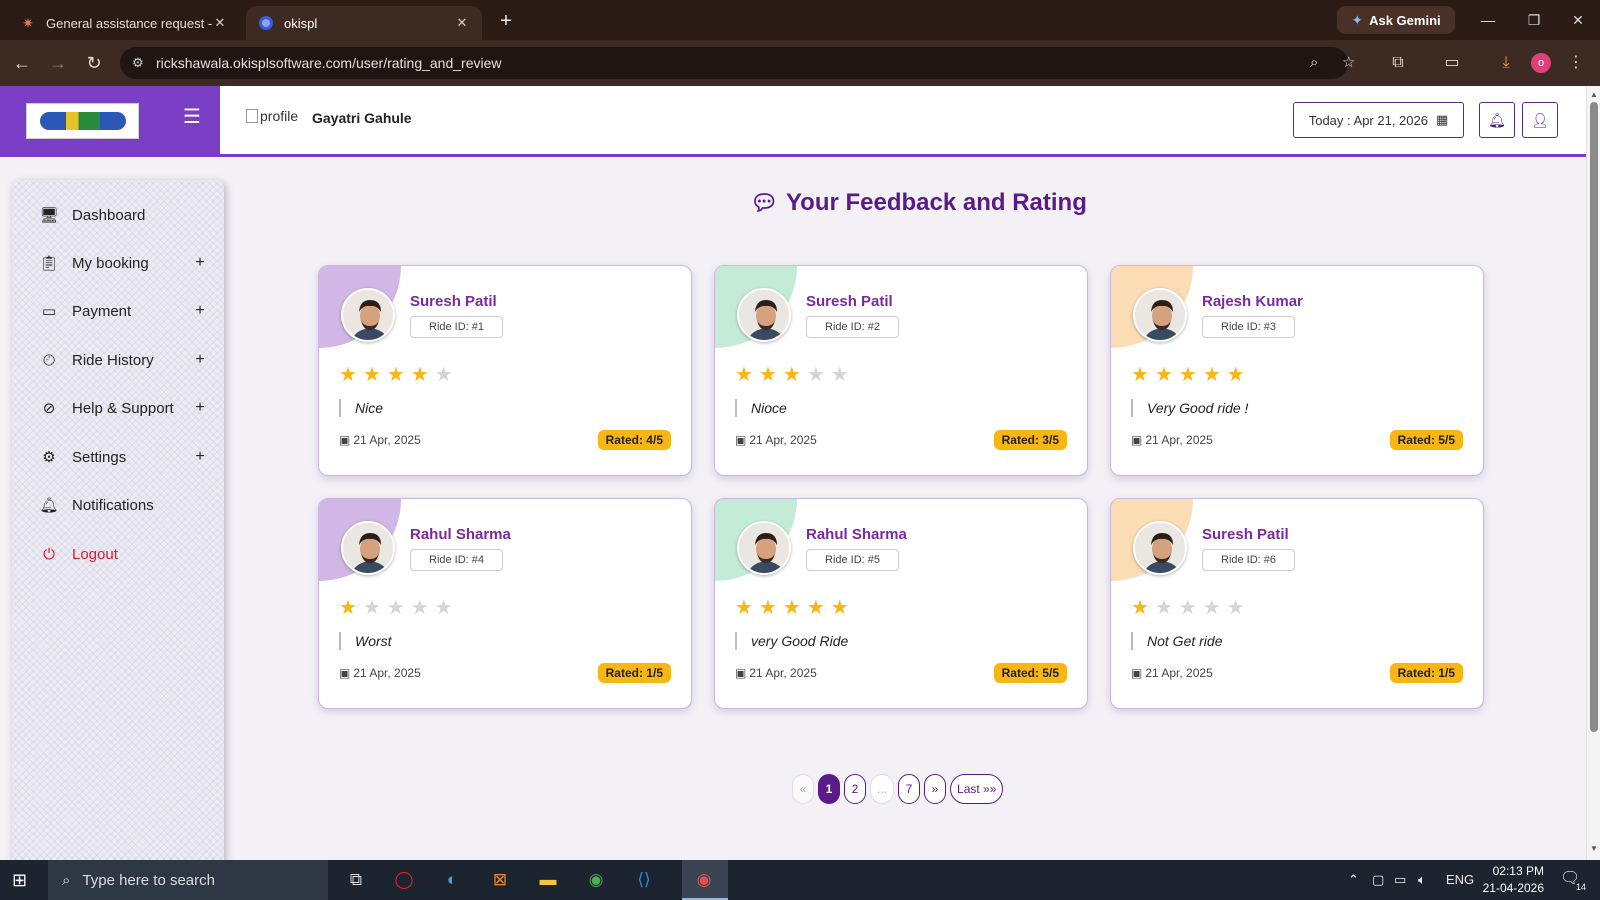 The image size is (1600, 900). I want to click on rated-badge: Rated: 5/5, so click(1426, 440).